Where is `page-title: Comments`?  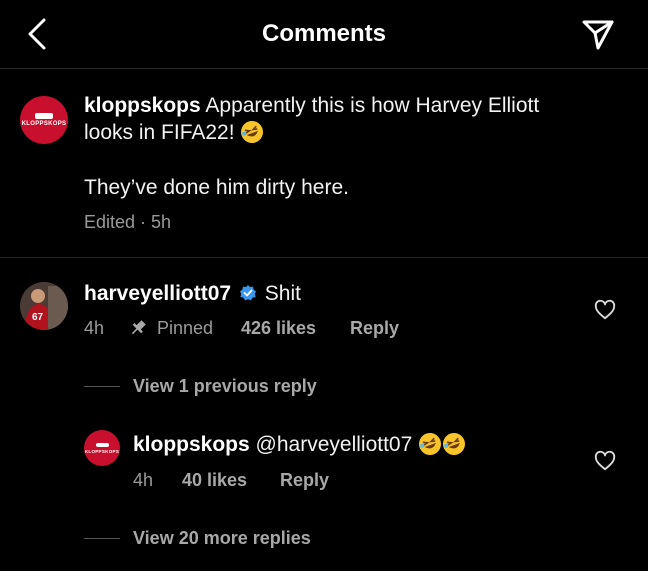
page-title: Comments is located at coordinates (324, 33).